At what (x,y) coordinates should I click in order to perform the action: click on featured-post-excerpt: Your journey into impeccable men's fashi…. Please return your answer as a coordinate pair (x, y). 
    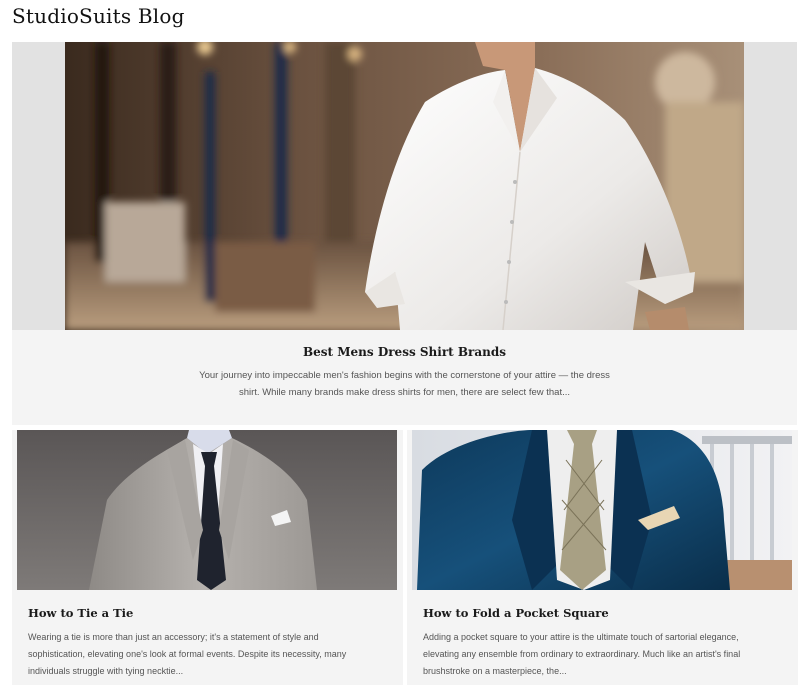
    Looking at the image, I should click on (404, 384).